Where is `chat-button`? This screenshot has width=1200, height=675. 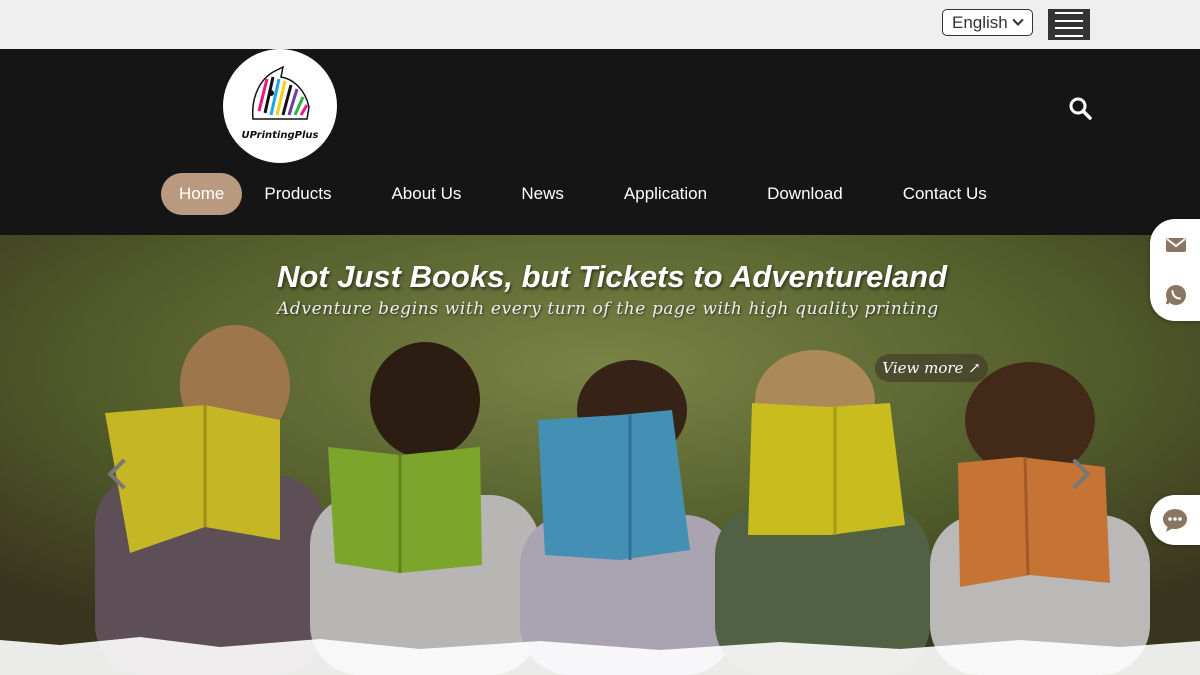
chat-button is located at coordinates (1175, 520).